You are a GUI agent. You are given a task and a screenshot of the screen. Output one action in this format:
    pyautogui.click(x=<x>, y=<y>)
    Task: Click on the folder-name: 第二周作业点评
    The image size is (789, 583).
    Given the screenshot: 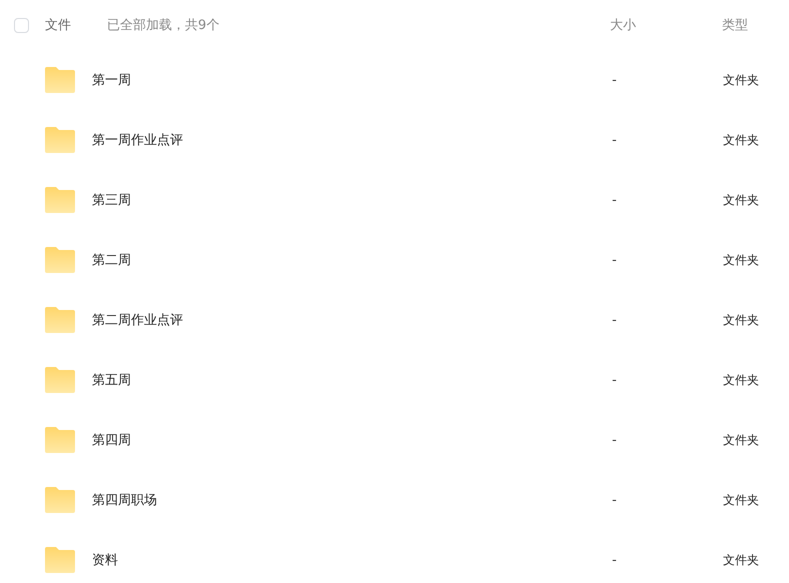 What is the action you would take?
    pyautogui.click(x=352, y=320)
    